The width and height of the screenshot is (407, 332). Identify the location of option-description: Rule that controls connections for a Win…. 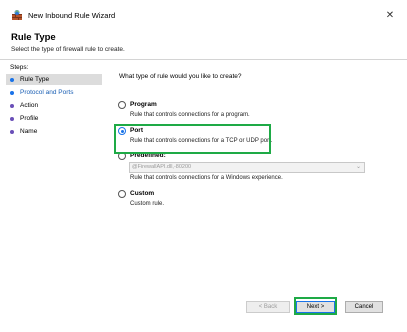
(206, 178).